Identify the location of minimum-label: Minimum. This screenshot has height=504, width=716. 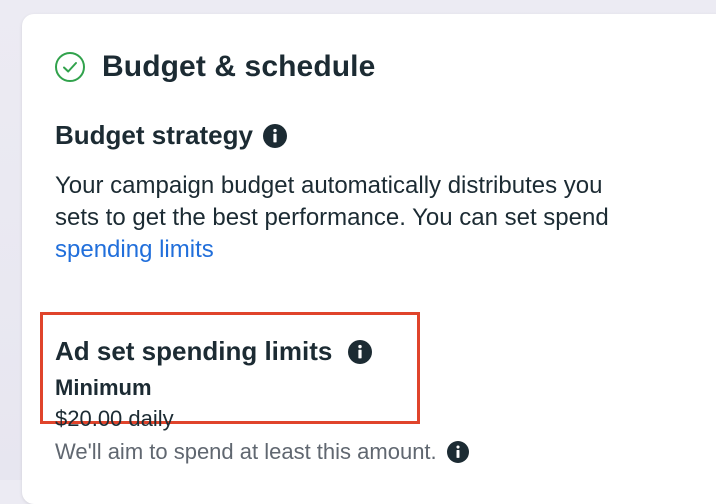
(103, 387).